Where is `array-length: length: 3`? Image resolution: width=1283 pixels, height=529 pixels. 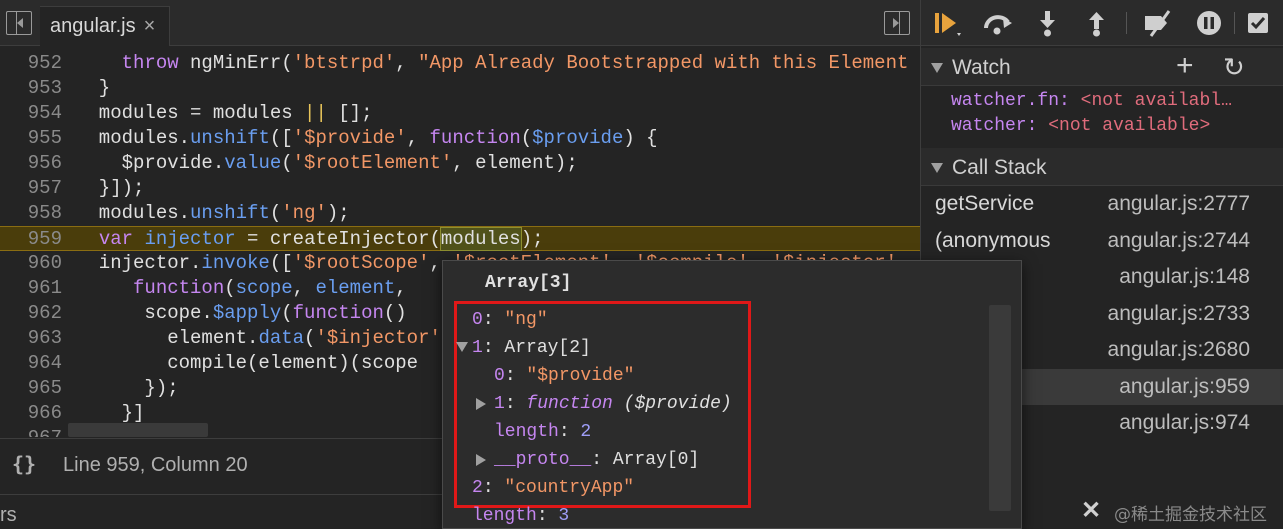 array-length: length: 3 is located at coordinates (520, 515).